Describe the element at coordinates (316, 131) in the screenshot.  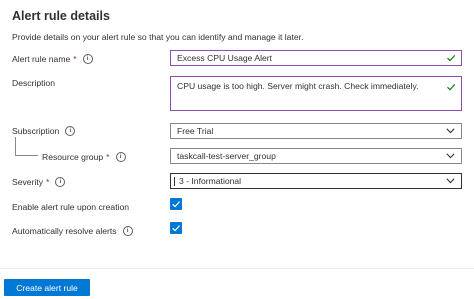
I see `subscription-select: Free Trial` at that location.